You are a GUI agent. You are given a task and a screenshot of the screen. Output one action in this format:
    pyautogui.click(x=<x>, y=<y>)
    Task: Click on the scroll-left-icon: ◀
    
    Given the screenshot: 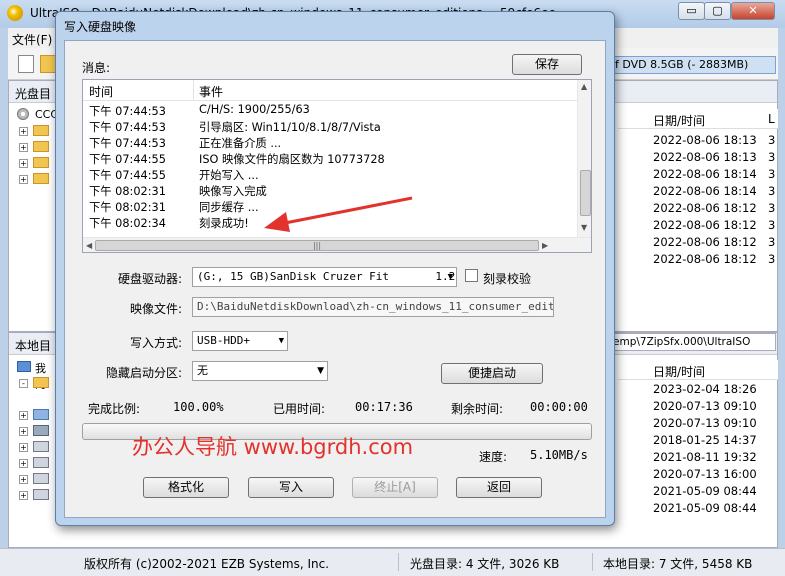 What is the action you would take?
    pyautogui.click(x=89, y=245)
    